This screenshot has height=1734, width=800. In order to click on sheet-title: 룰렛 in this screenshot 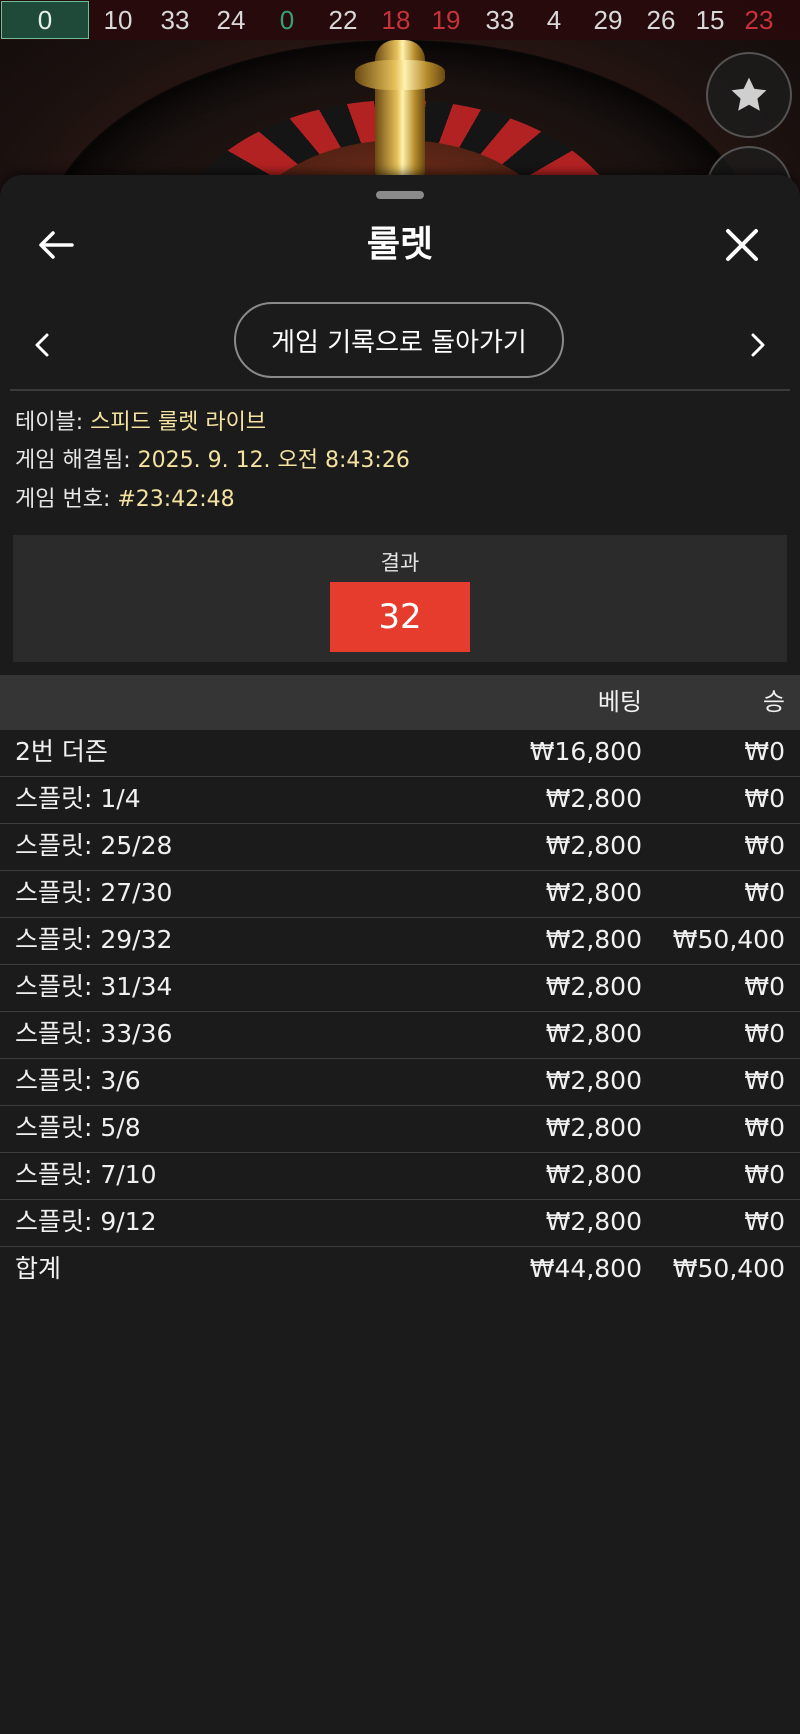, I will do `click(400, 244)`.